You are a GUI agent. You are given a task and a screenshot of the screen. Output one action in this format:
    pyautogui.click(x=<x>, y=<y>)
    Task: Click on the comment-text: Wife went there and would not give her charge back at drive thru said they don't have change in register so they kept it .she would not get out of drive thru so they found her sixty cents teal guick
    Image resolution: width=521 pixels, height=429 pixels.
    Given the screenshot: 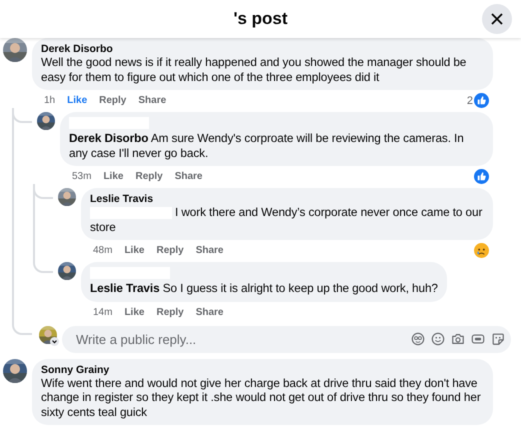 What is the action you would take?
    pyautogui.click(x=261, y=397)
    